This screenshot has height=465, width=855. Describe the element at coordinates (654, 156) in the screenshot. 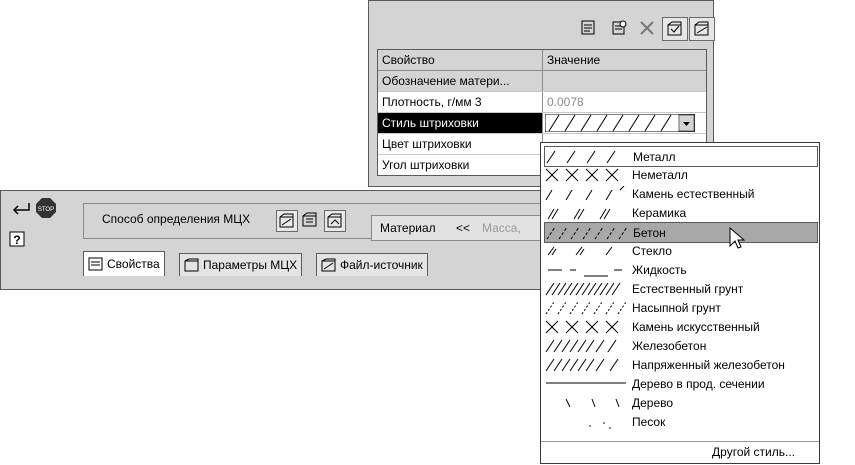

I see `hatch-option-label: Металл` at that location.